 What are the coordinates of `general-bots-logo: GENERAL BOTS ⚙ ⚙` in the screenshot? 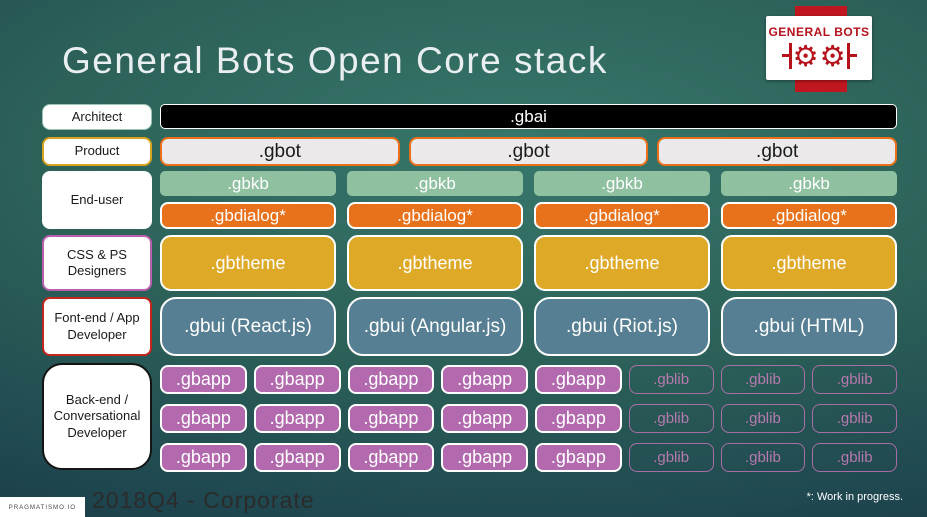 It's located at (819, 48).